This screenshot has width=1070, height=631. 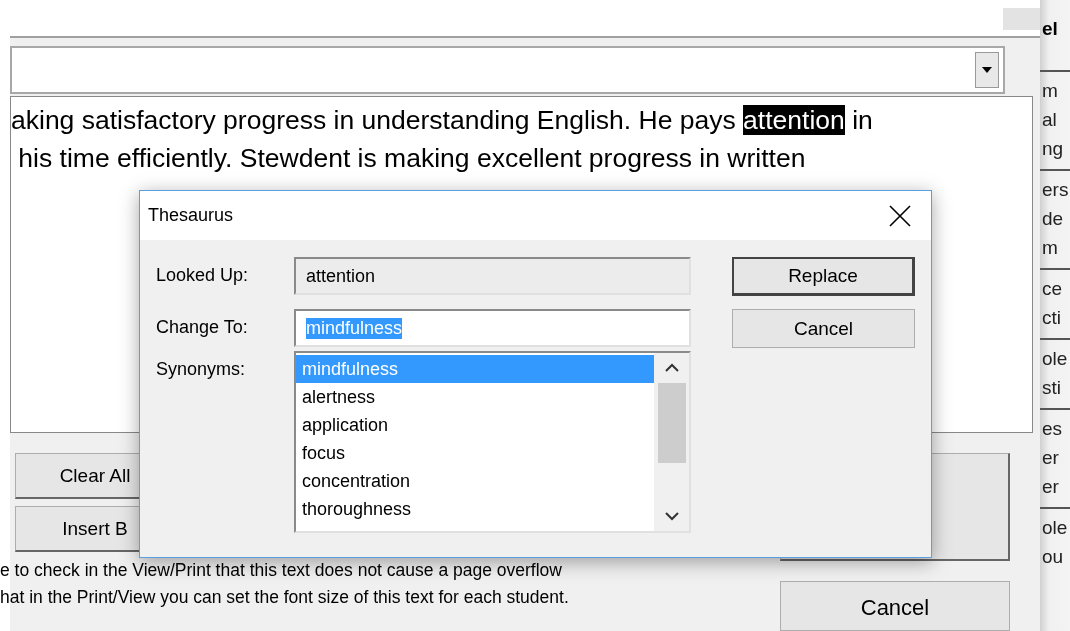 I want to click on field-label: Looked Up:, so click(x=203, y=275).